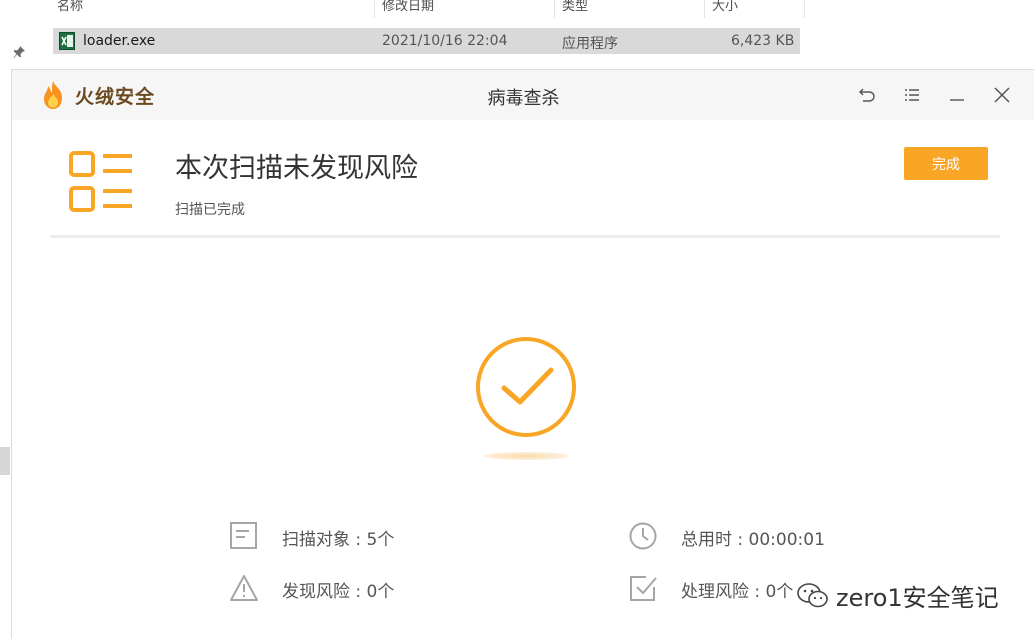  What do you see at coordinates (523, 98) in the screenshot?
I see `dialog-title: 病毒查杀` at bounding box center [523, 98].